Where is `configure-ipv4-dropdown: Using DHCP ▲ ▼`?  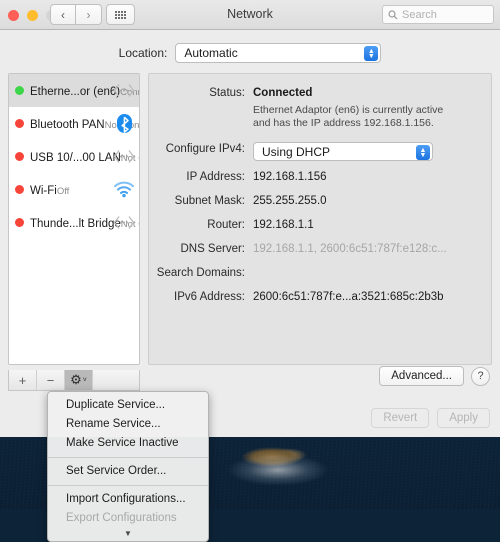
configure-ipv4-dropdown: Using DHCP ▲ ▼ is located at coordinates (343, 151).